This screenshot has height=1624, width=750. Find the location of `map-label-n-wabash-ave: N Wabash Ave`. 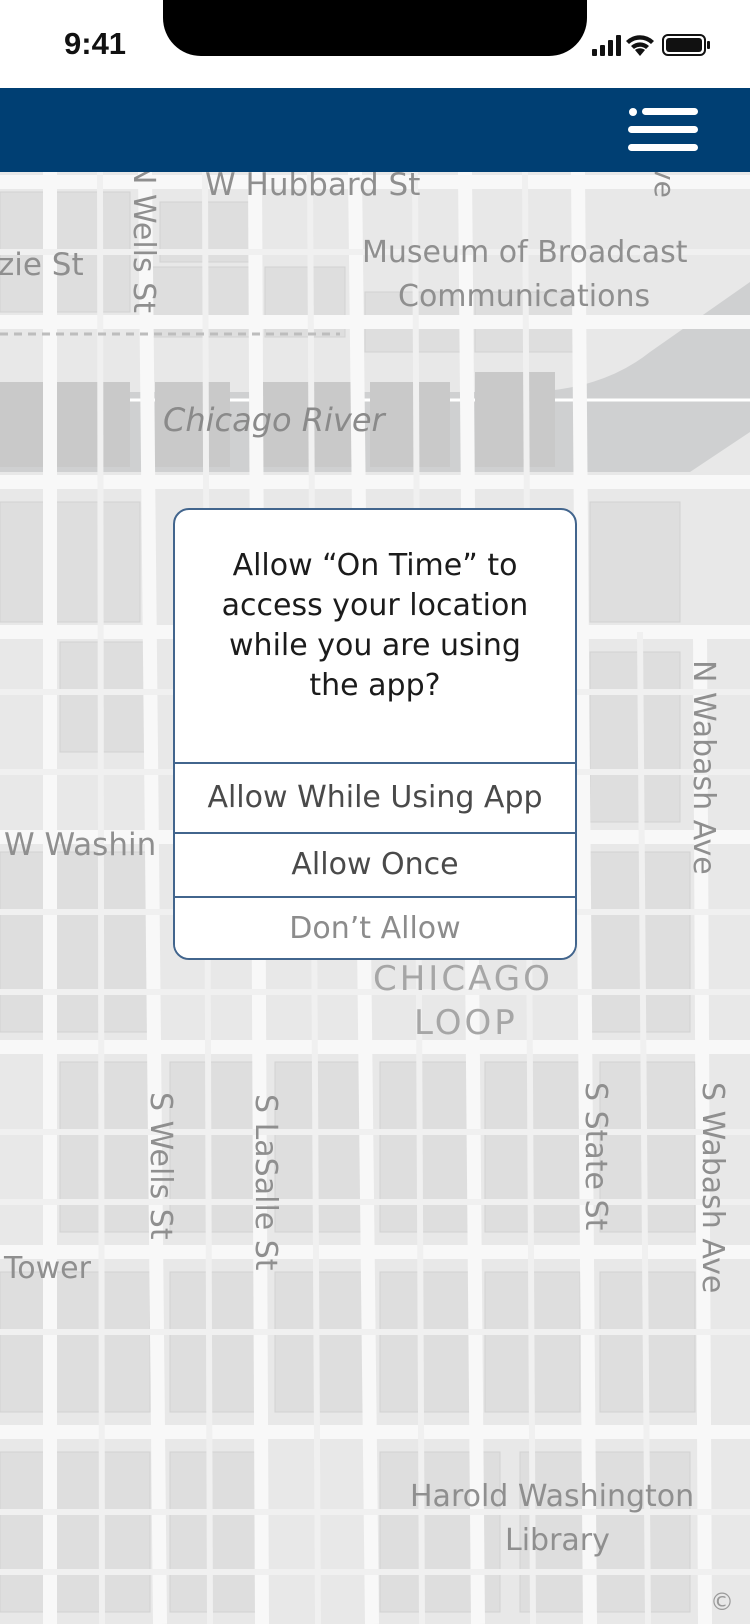

map-label-n-wabash-ave: N Wabash Ave is located at coordinates (703, 767).